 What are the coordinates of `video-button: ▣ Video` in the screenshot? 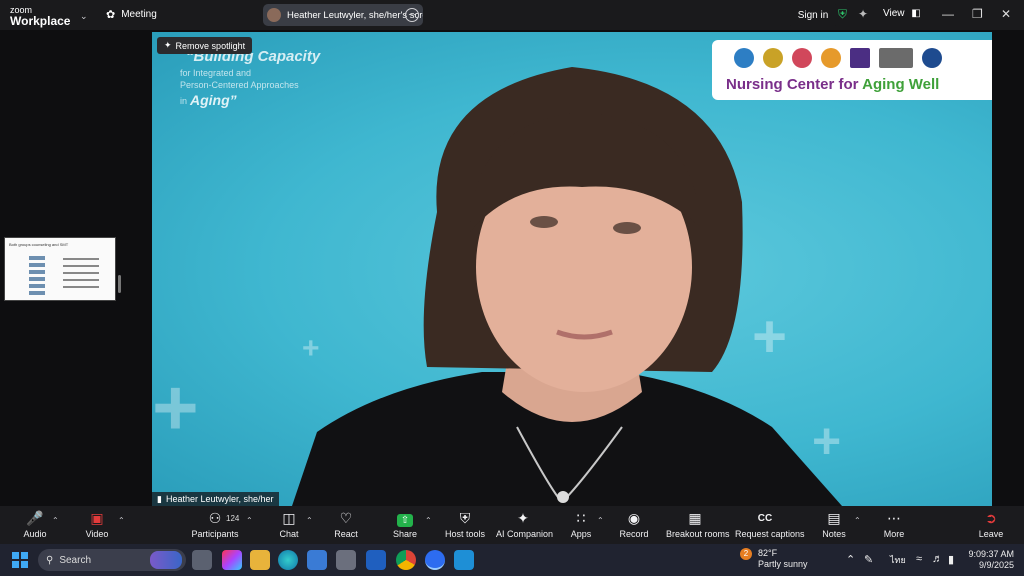 It's located at (97, 524).